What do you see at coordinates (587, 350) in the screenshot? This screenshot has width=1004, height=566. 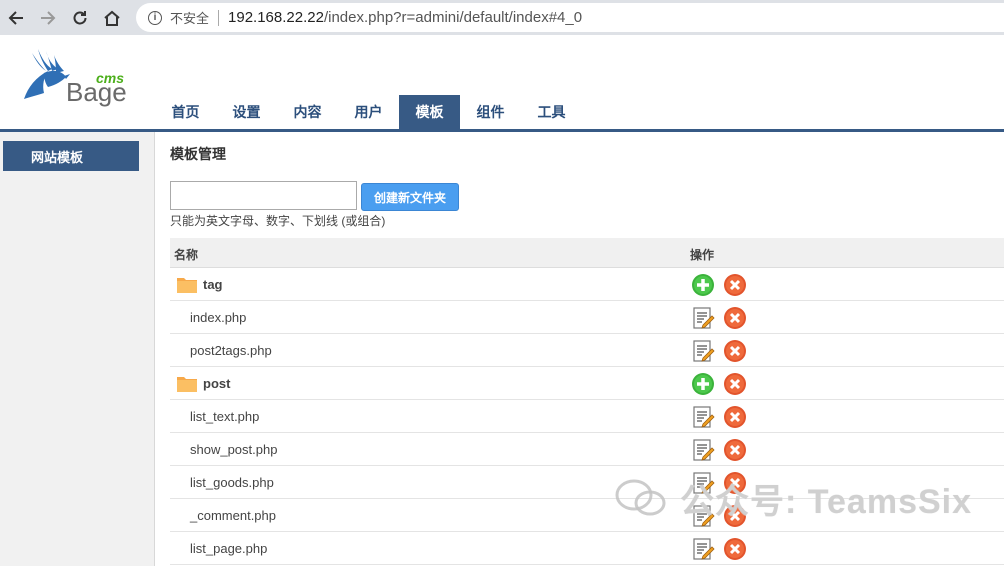 I see `file-row: post2tags.php` at bounding box center [587, 350].